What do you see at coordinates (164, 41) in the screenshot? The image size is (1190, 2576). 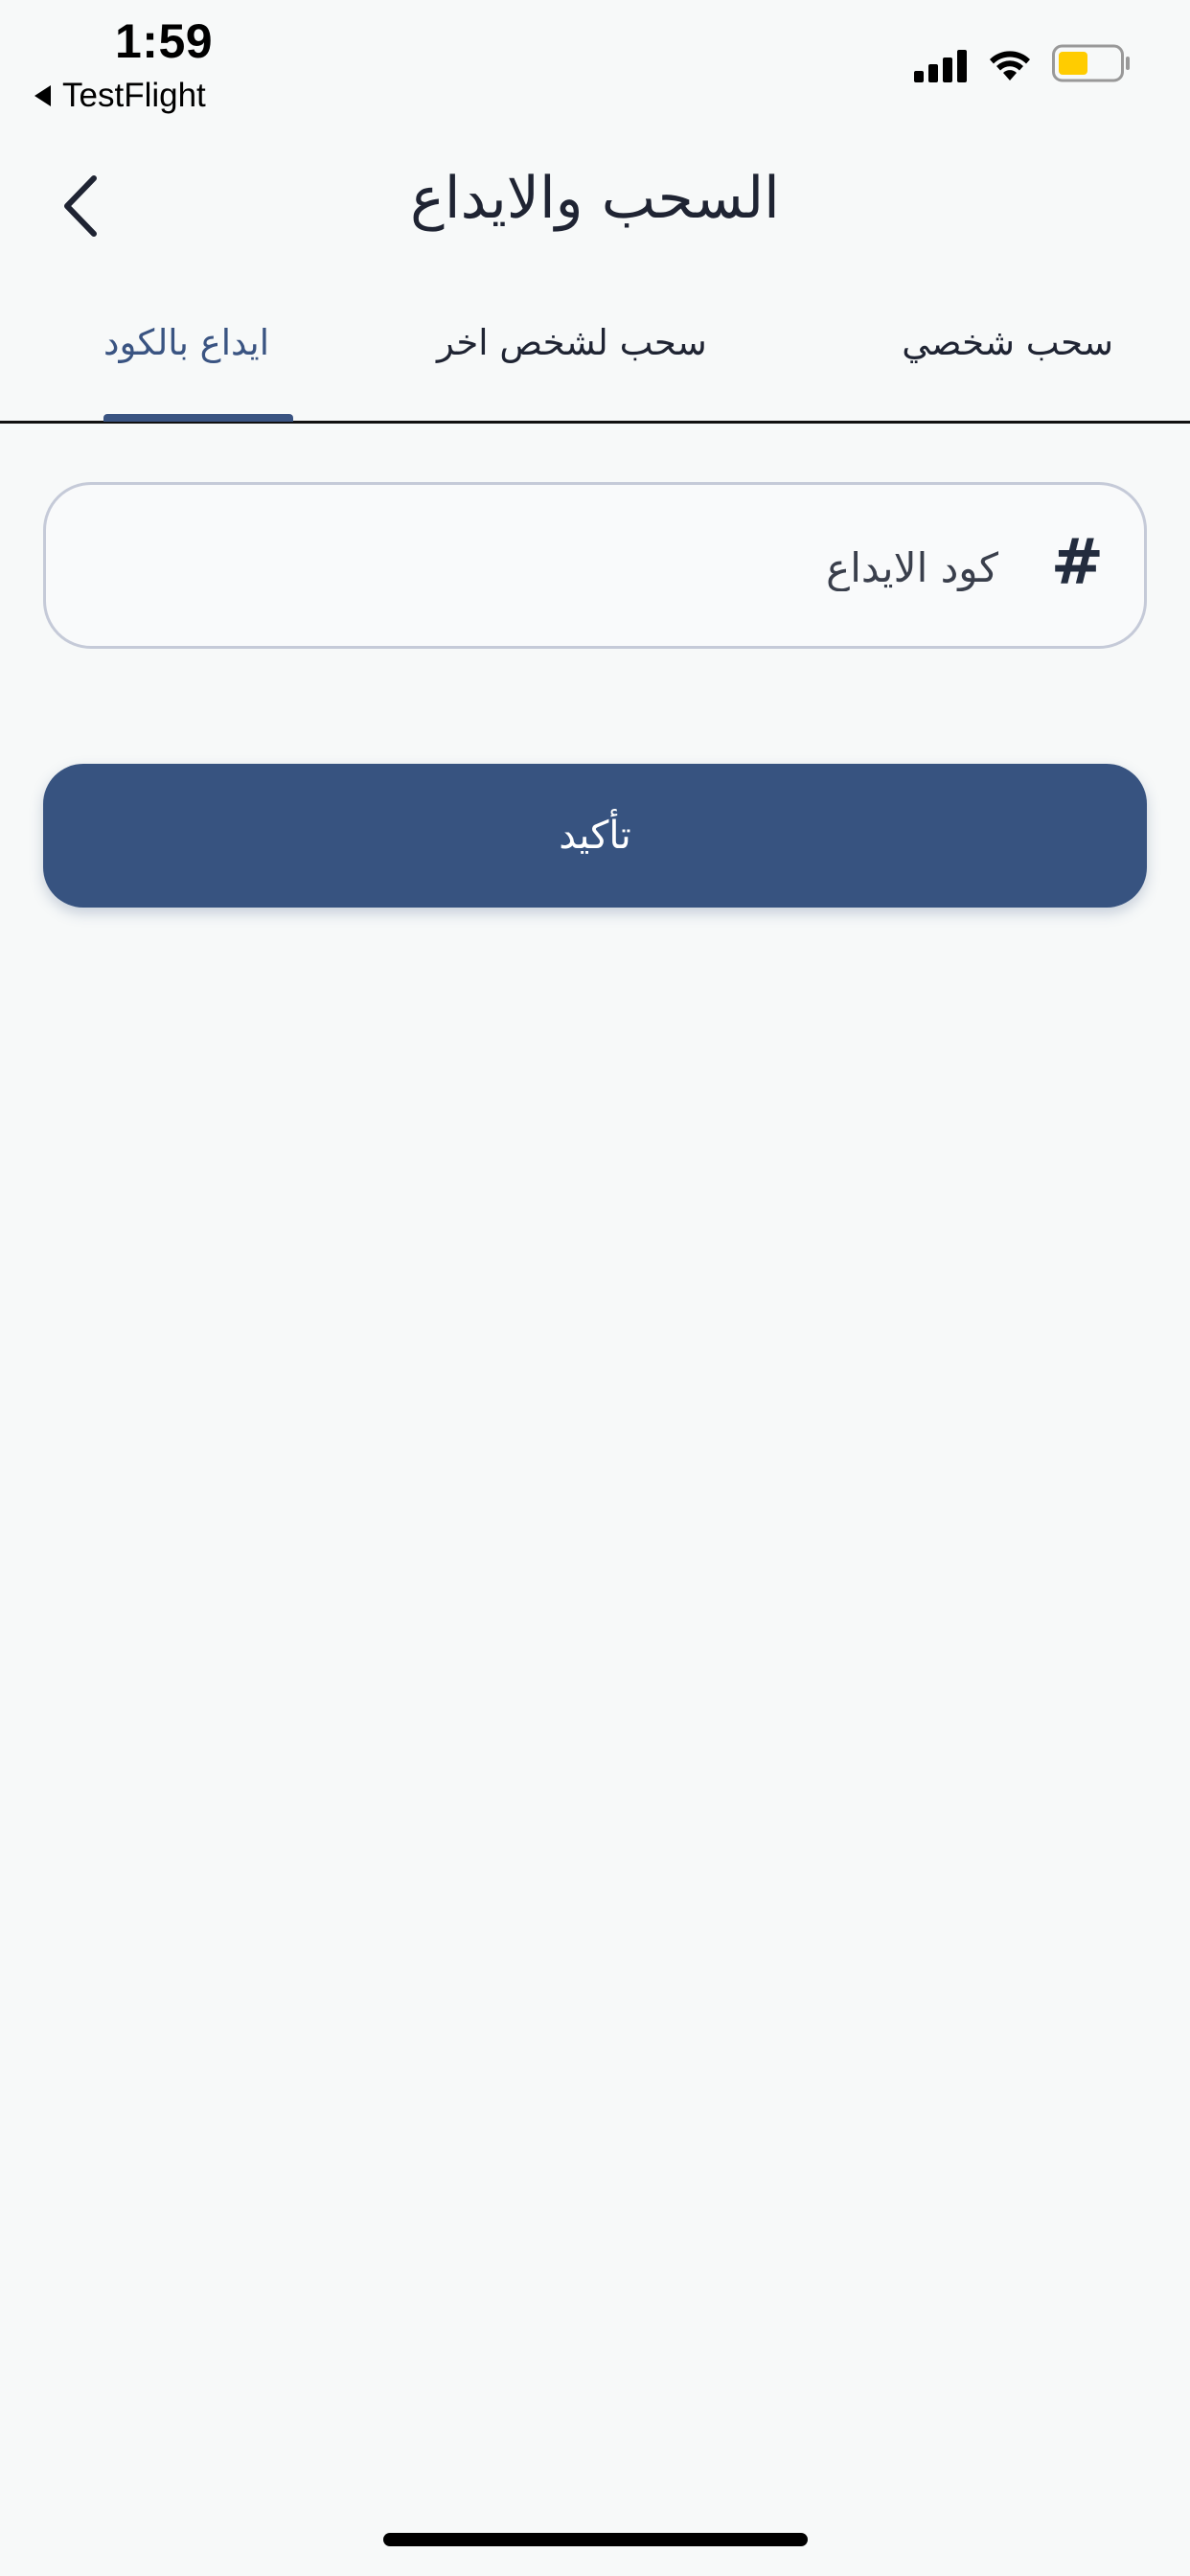 I see `status-time: 1:59` at bounding box center [164, 41].